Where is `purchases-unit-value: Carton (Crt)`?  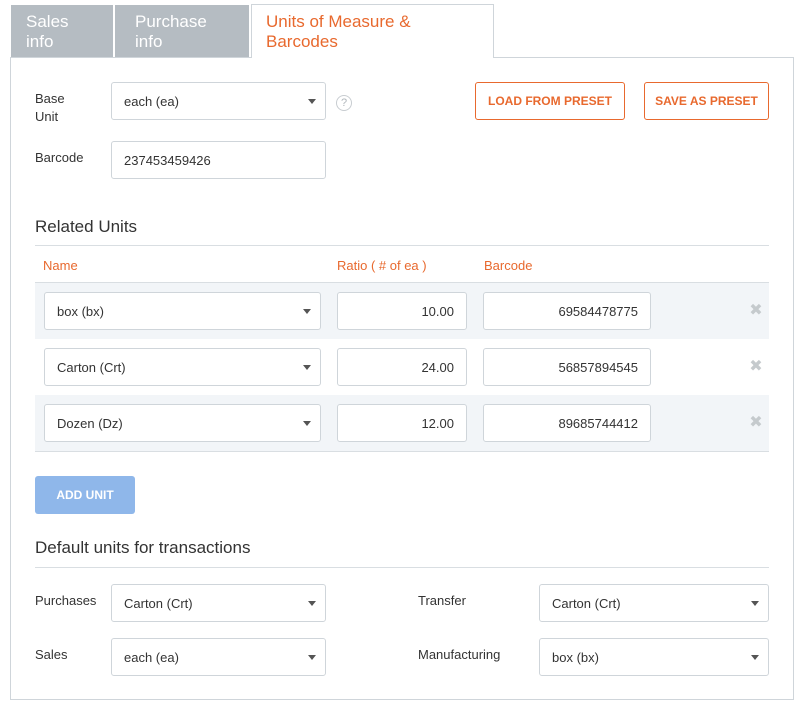
purchases-unit-value: Carton (Crt) is located at coordinates (158, 603).